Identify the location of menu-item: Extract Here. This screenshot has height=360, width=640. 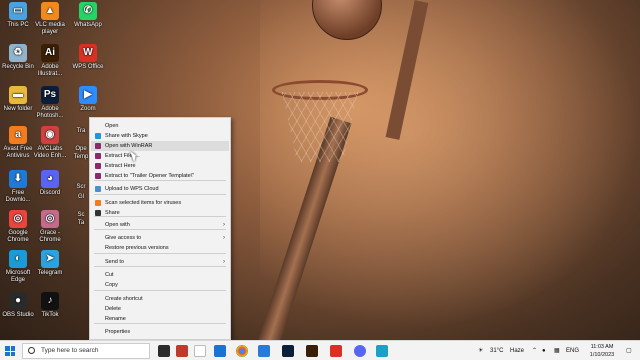
(160, 166).